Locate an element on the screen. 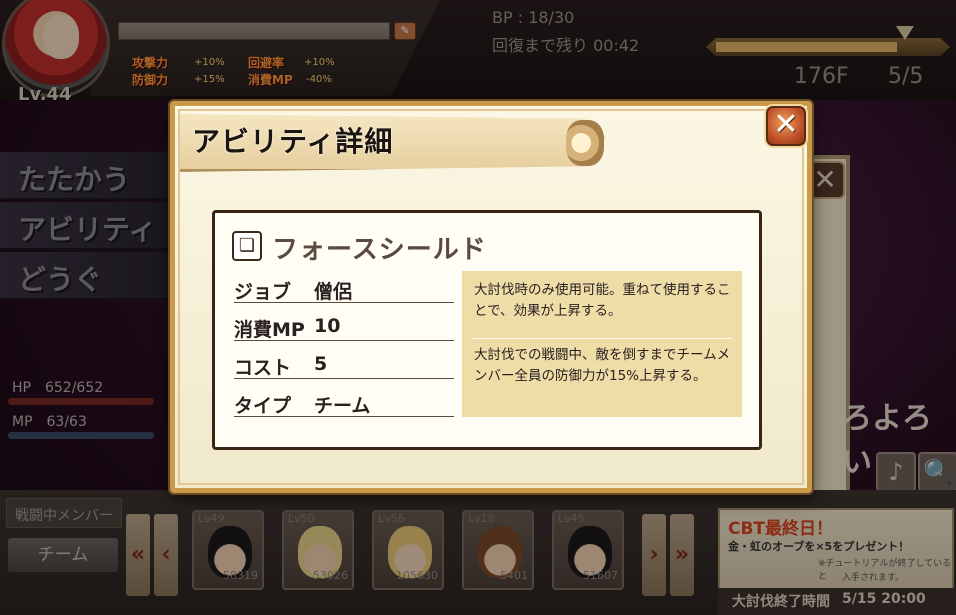  close-icon: ✕ is located at coordinates (786, 126).